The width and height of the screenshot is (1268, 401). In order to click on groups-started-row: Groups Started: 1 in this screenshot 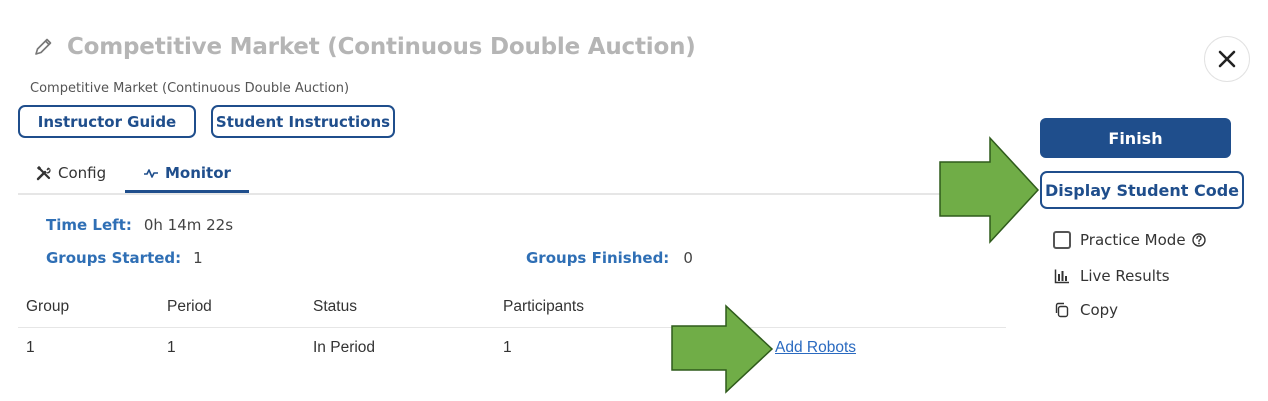, I will do `click(124, 258)`.